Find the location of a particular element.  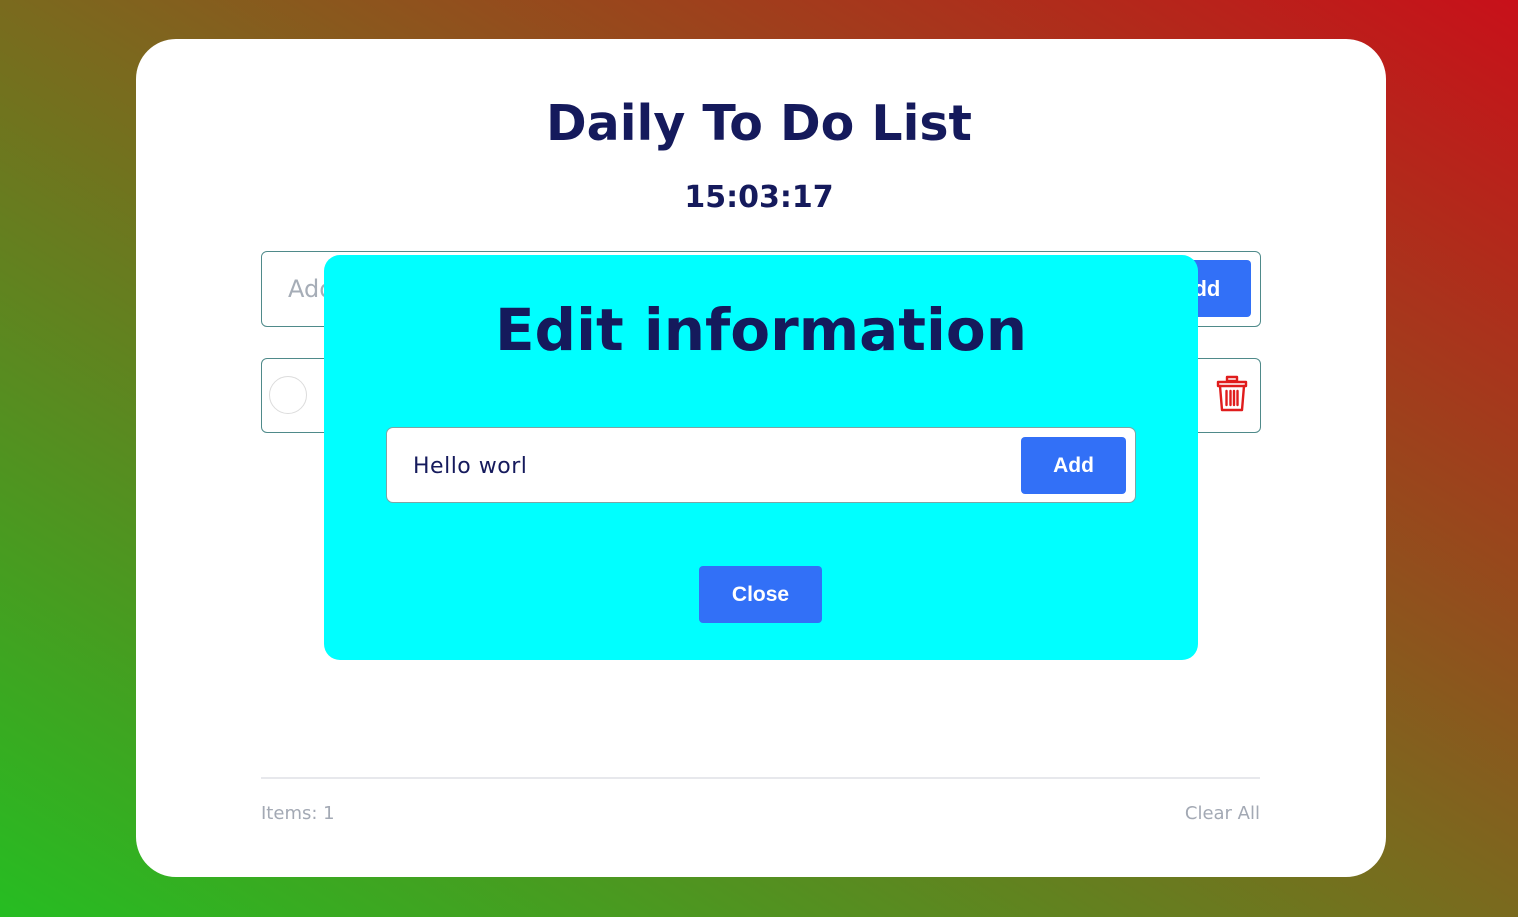

modal-edit-form: Add is located at coordinates (761, 465).